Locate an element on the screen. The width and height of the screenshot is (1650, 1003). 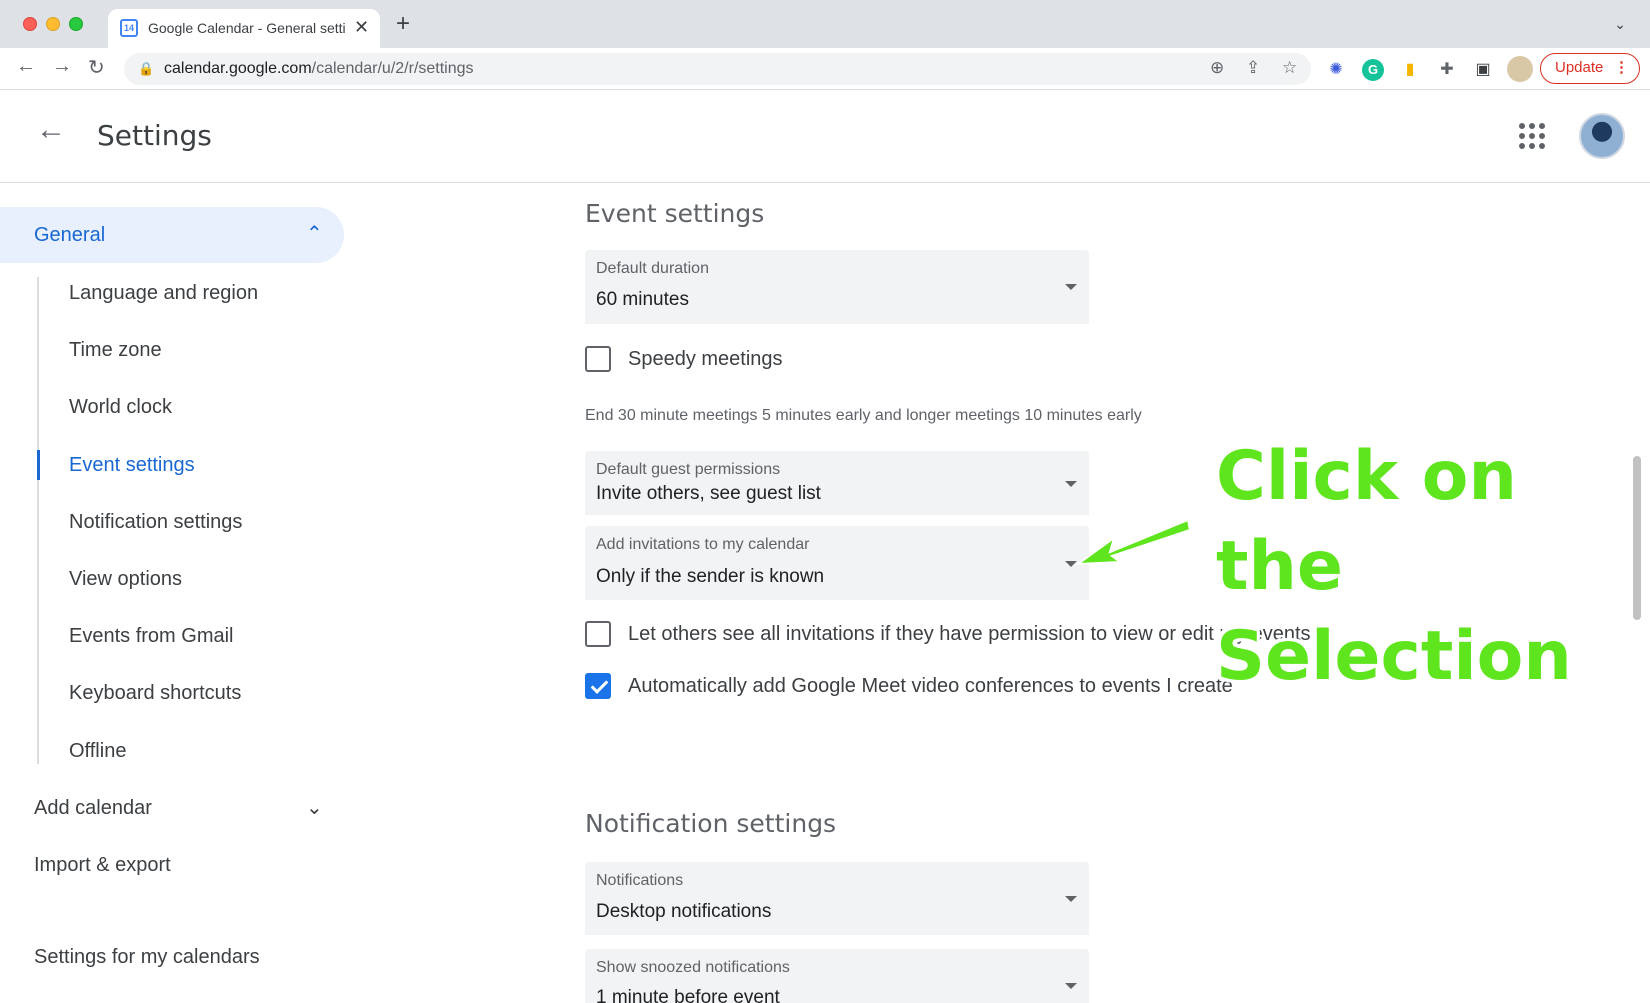
subnav-active-indicator is located at coordinates (38, 465).